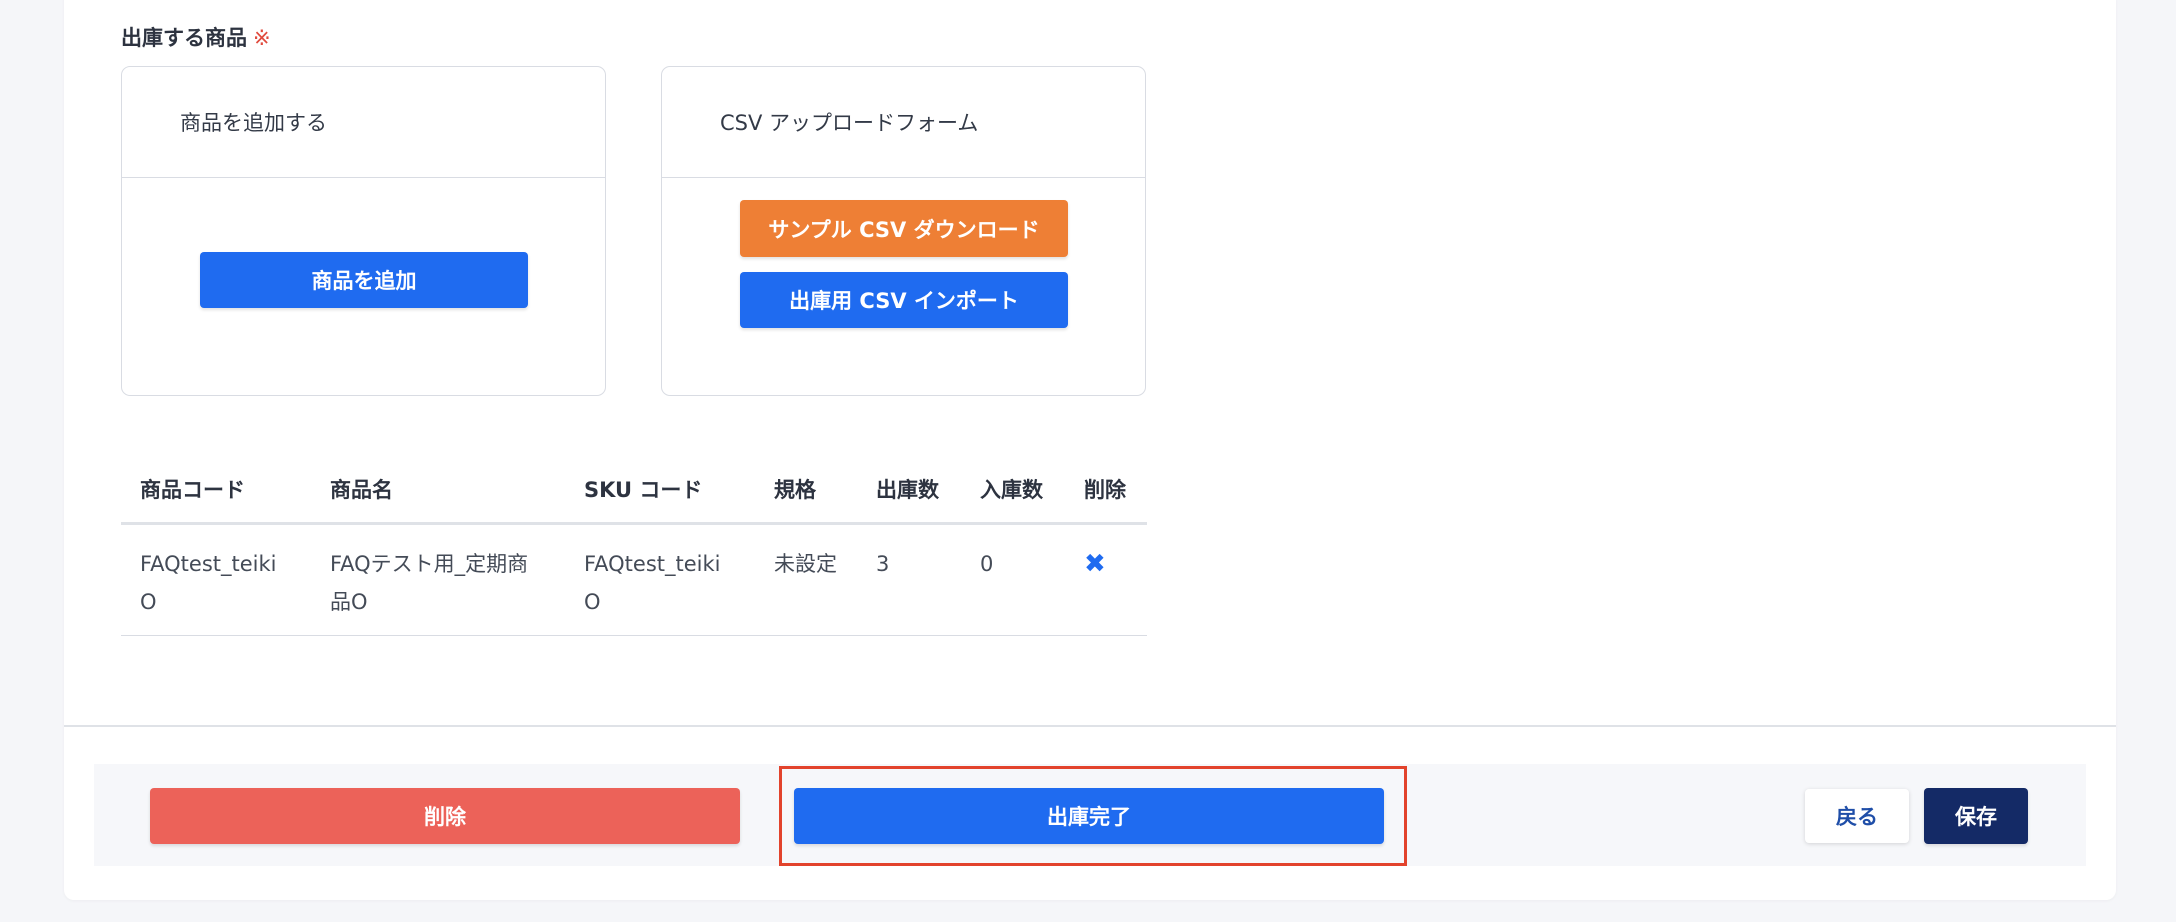  What do you see at coordinates (216, 579) in the screenshot?
I see `cell-product-code: FAQtest_teikiO` at bounding box center [216, 579].